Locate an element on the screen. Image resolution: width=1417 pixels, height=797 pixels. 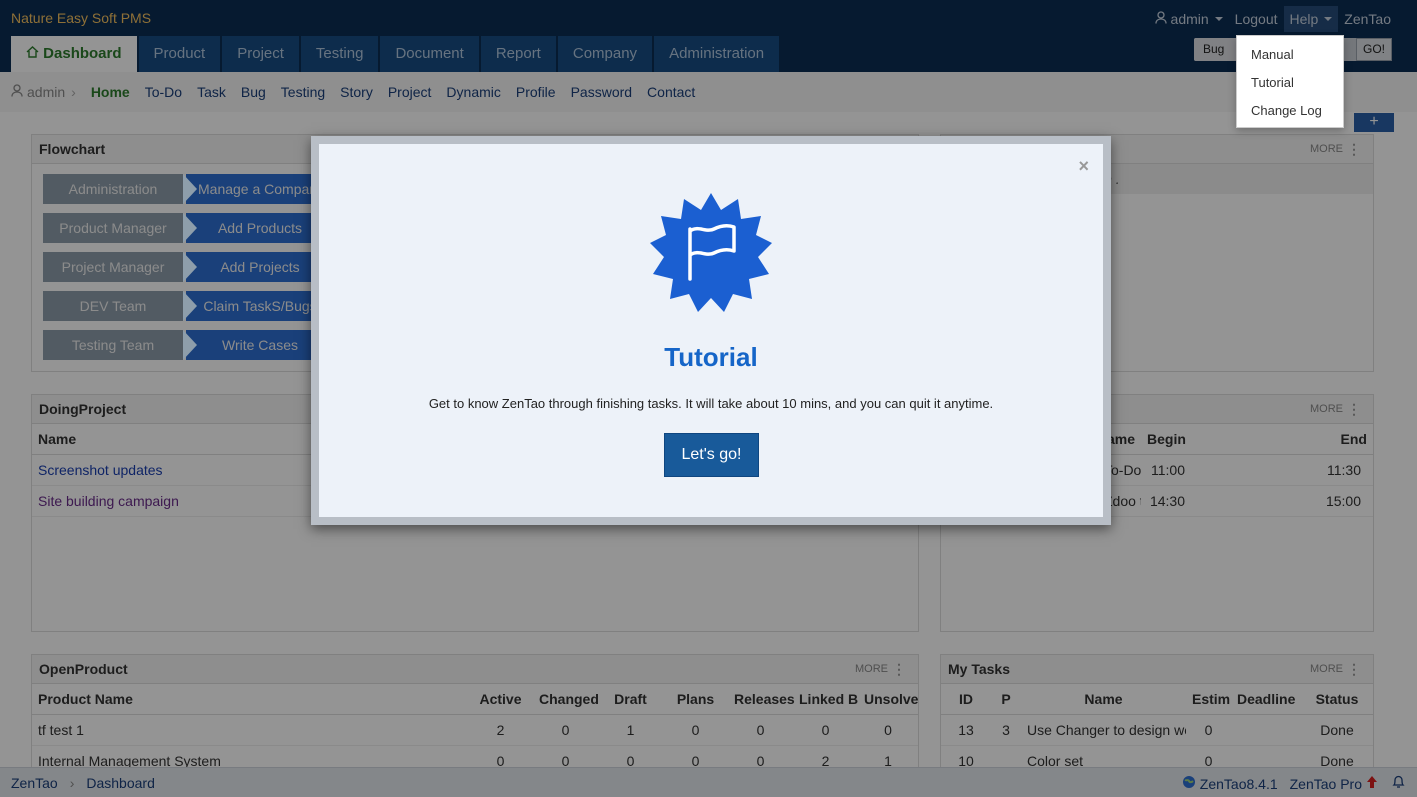
lets-go-button: Let's go! is located at coordinates (711, 455).